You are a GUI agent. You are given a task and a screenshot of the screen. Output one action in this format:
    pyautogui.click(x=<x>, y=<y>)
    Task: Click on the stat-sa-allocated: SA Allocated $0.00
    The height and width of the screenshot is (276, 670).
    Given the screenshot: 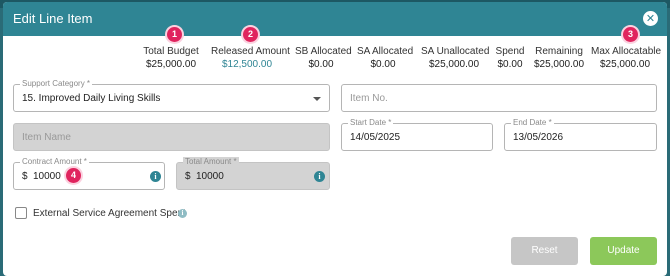 What is the action you would take?
    pyautogui.click(x=385, y=58)
    